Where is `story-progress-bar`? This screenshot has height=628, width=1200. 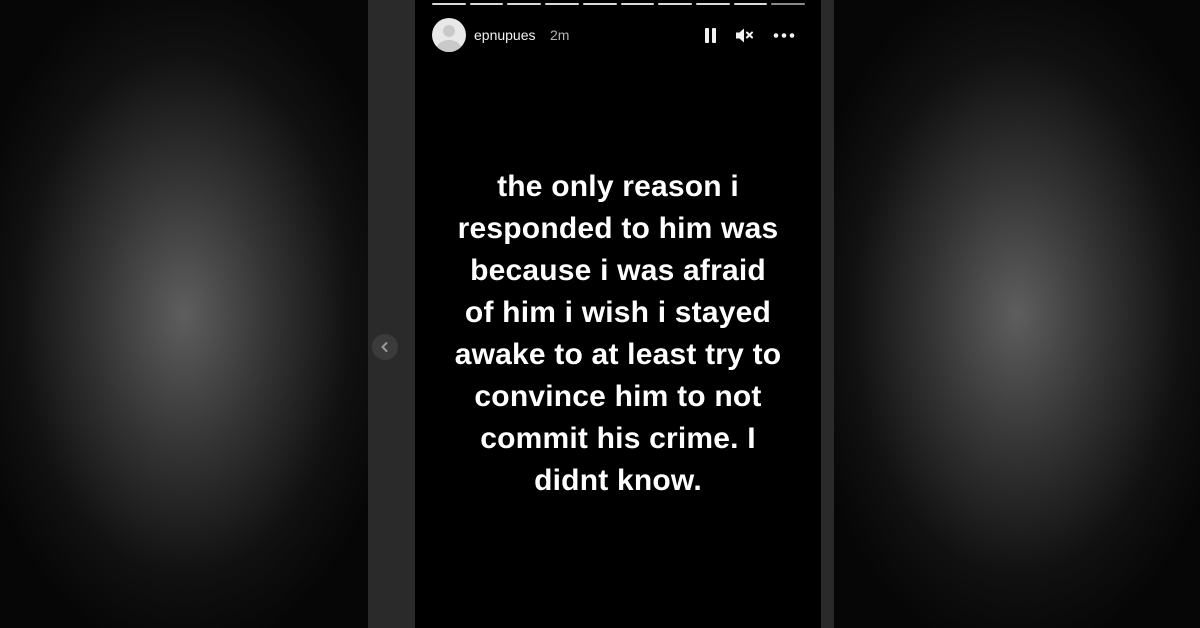 story-progress-bar is located at coordinates (619, 4).